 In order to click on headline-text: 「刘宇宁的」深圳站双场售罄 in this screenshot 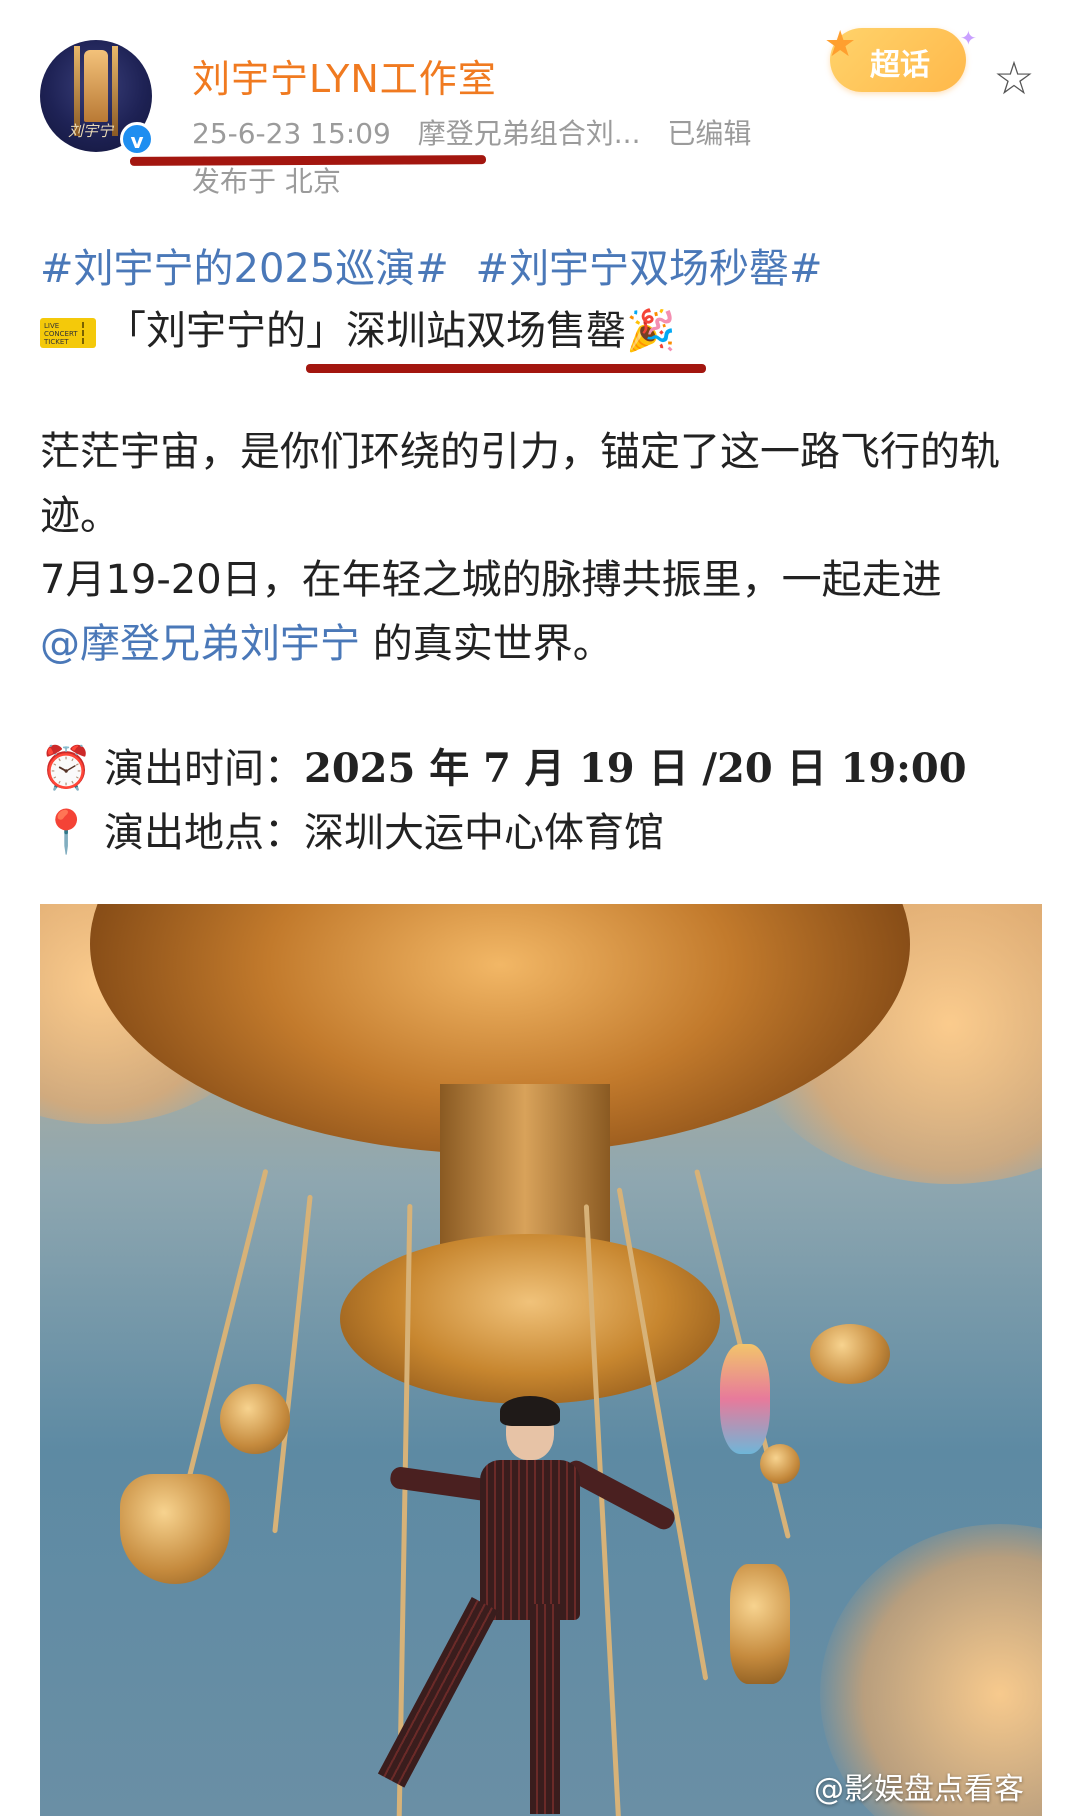, I will do `click(366, 331)`.